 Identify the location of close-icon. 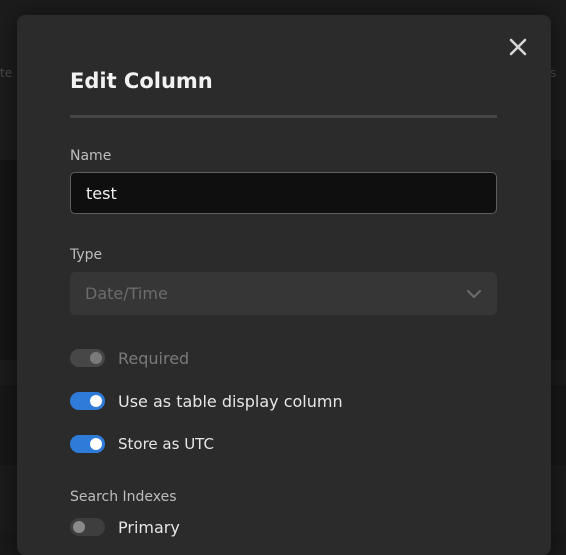
(518, 47).